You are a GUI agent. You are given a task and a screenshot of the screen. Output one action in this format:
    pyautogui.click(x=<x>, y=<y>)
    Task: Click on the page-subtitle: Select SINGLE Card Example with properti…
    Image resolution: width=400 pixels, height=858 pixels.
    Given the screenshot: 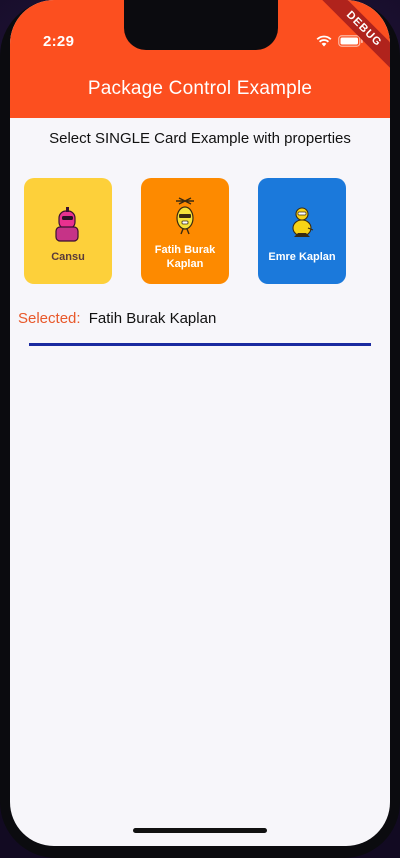 What is the action you would take?
    pyautogui.click(x=200, y=138)
    